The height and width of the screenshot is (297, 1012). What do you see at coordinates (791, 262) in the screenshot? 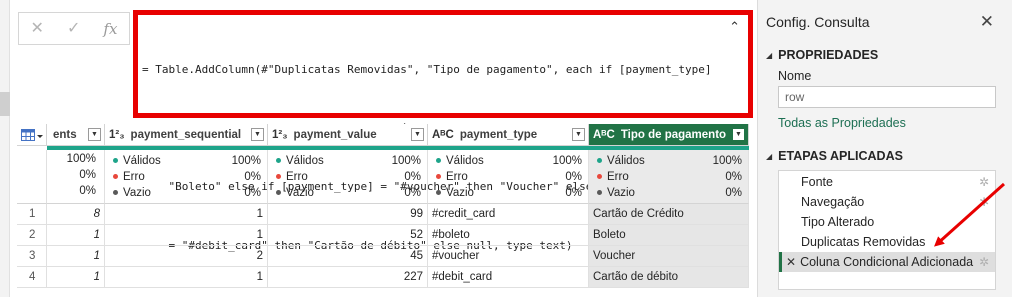
I see `delete-step-icon: ✕` at bounding box center [791, 262].